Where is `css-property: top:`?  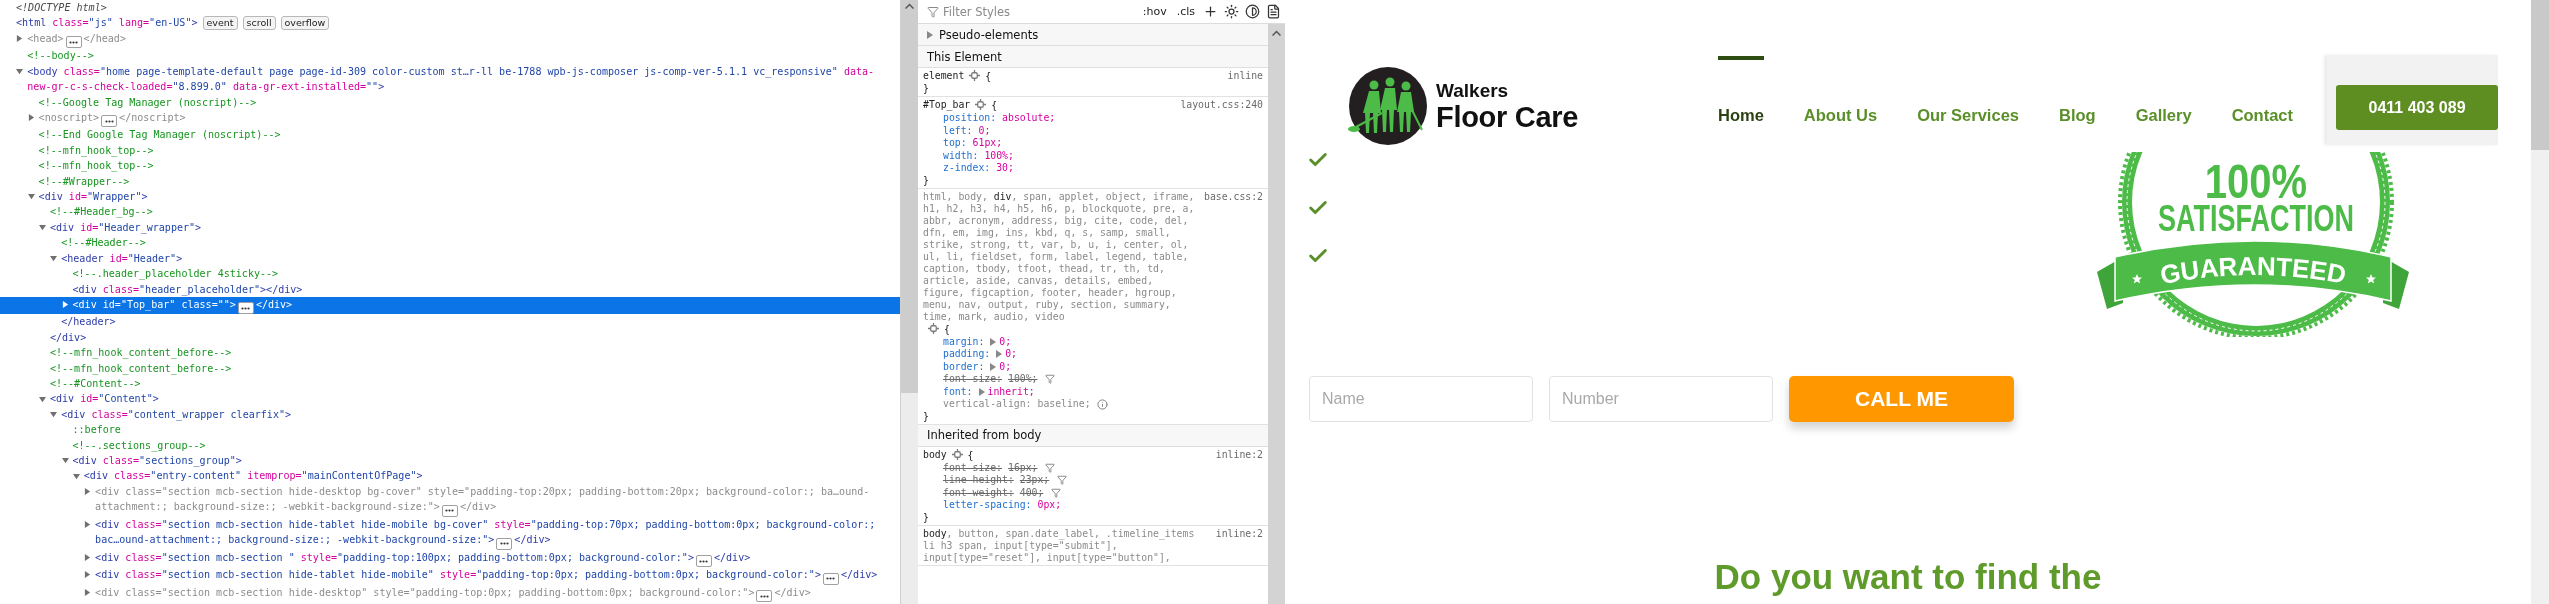
css-property: top: is located at coordinates (955, 143).